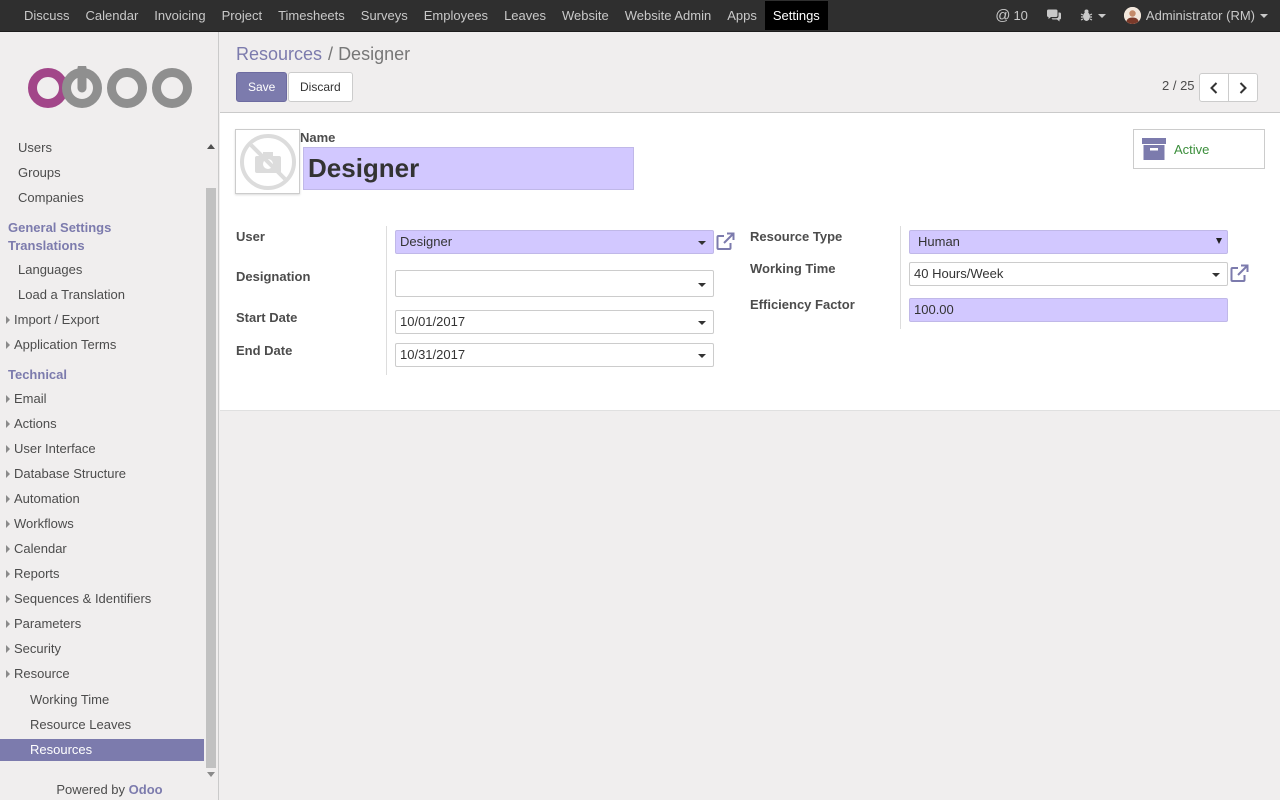 This screenshot has width=1280, height=800. I want to click on menu-invoicing: Invoicing, so click(179, 15).